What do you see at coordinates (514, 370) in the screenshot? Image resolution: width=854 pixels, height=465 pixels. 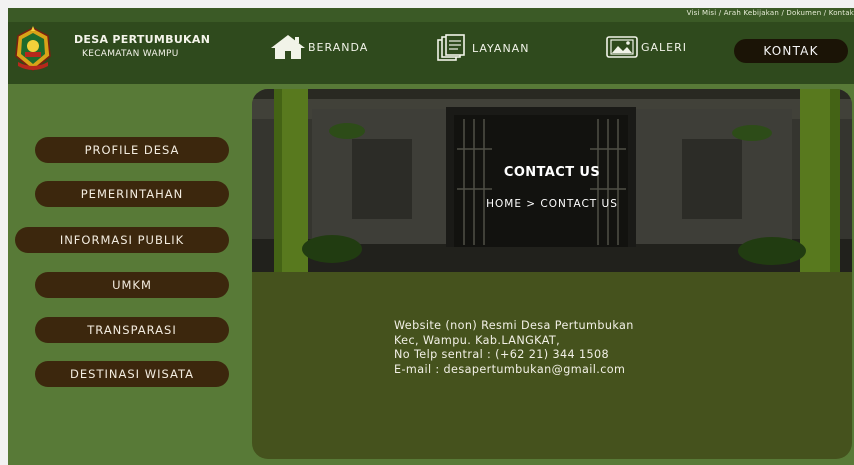 I see `contact-line-email: E-mail : desapertumbukan@gmail.com` at bounding box center [514, 370].